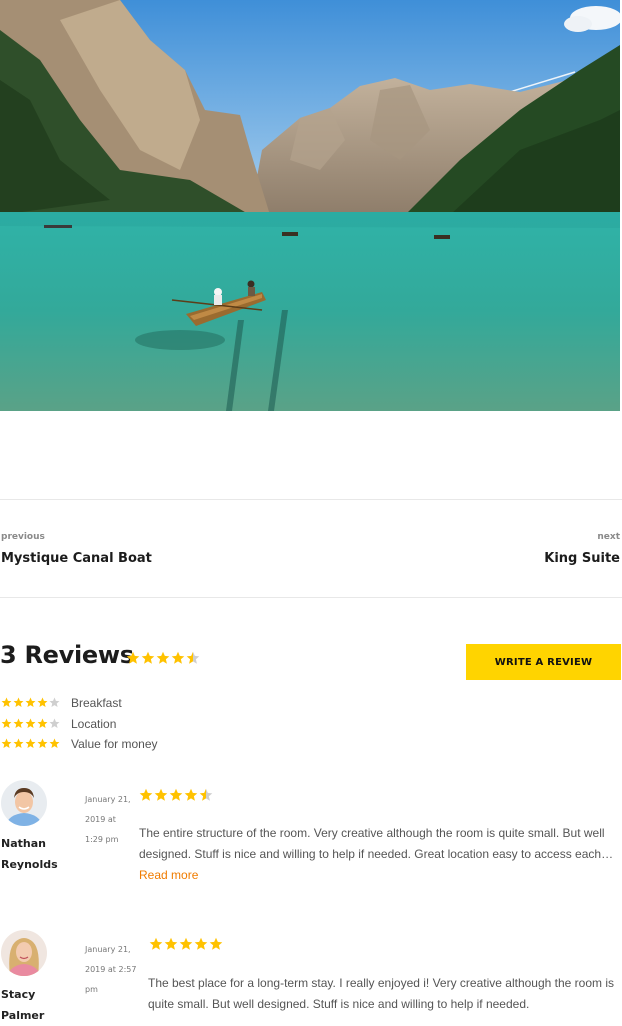 The height and width of the screenshot is (1026, 622). I want to click on review-date: January 21, 2019 at 1:29 pm, so click(108, 819).